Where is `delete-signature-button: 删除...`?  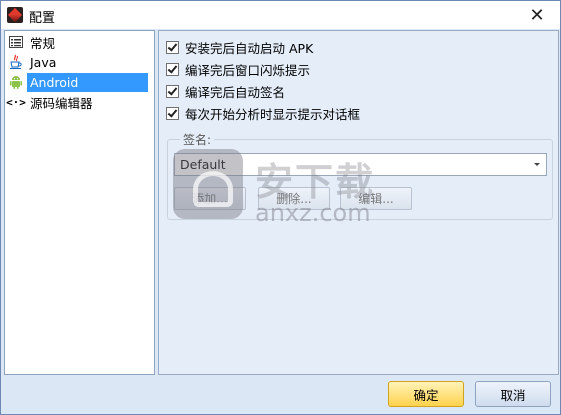
delete-signature-button: 删除... is located at coordinates (294, 198).